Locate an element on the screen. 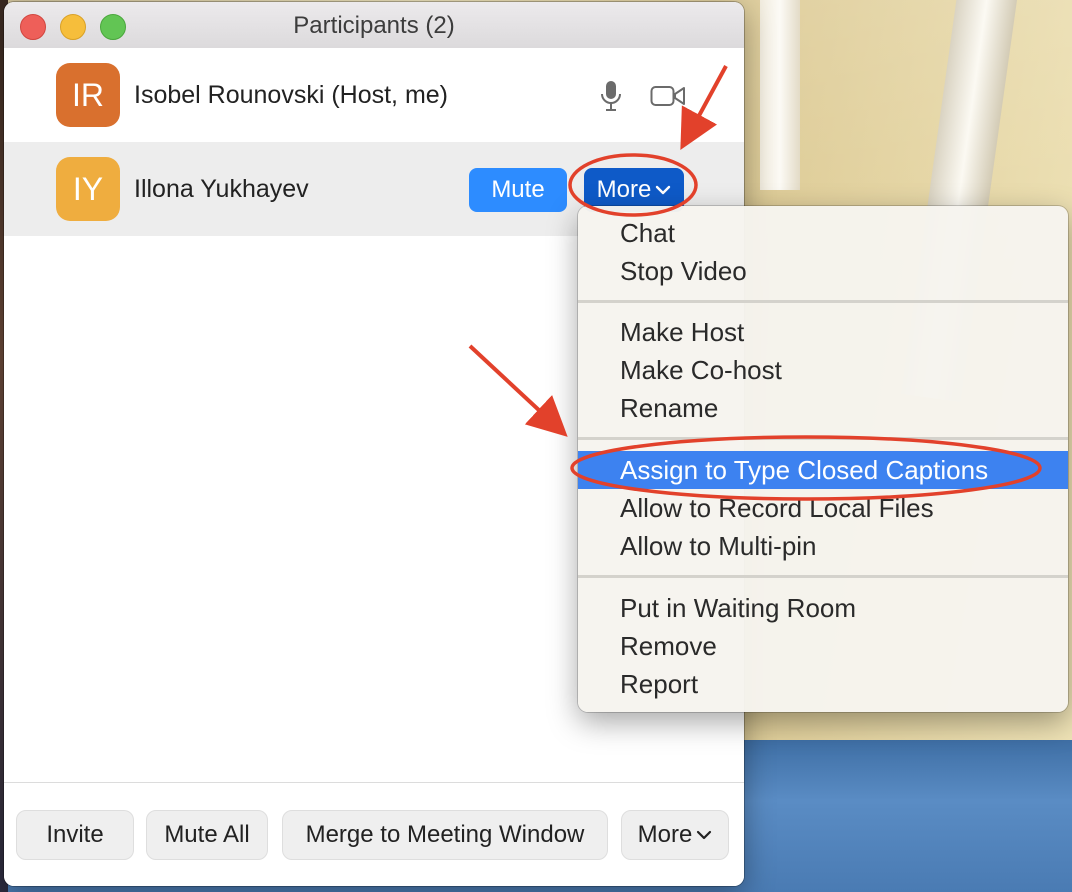 Image resolution: width=1072 pixels, height=892 pixels. menu-item-remove: Remove is located at coordinates (823, 646).